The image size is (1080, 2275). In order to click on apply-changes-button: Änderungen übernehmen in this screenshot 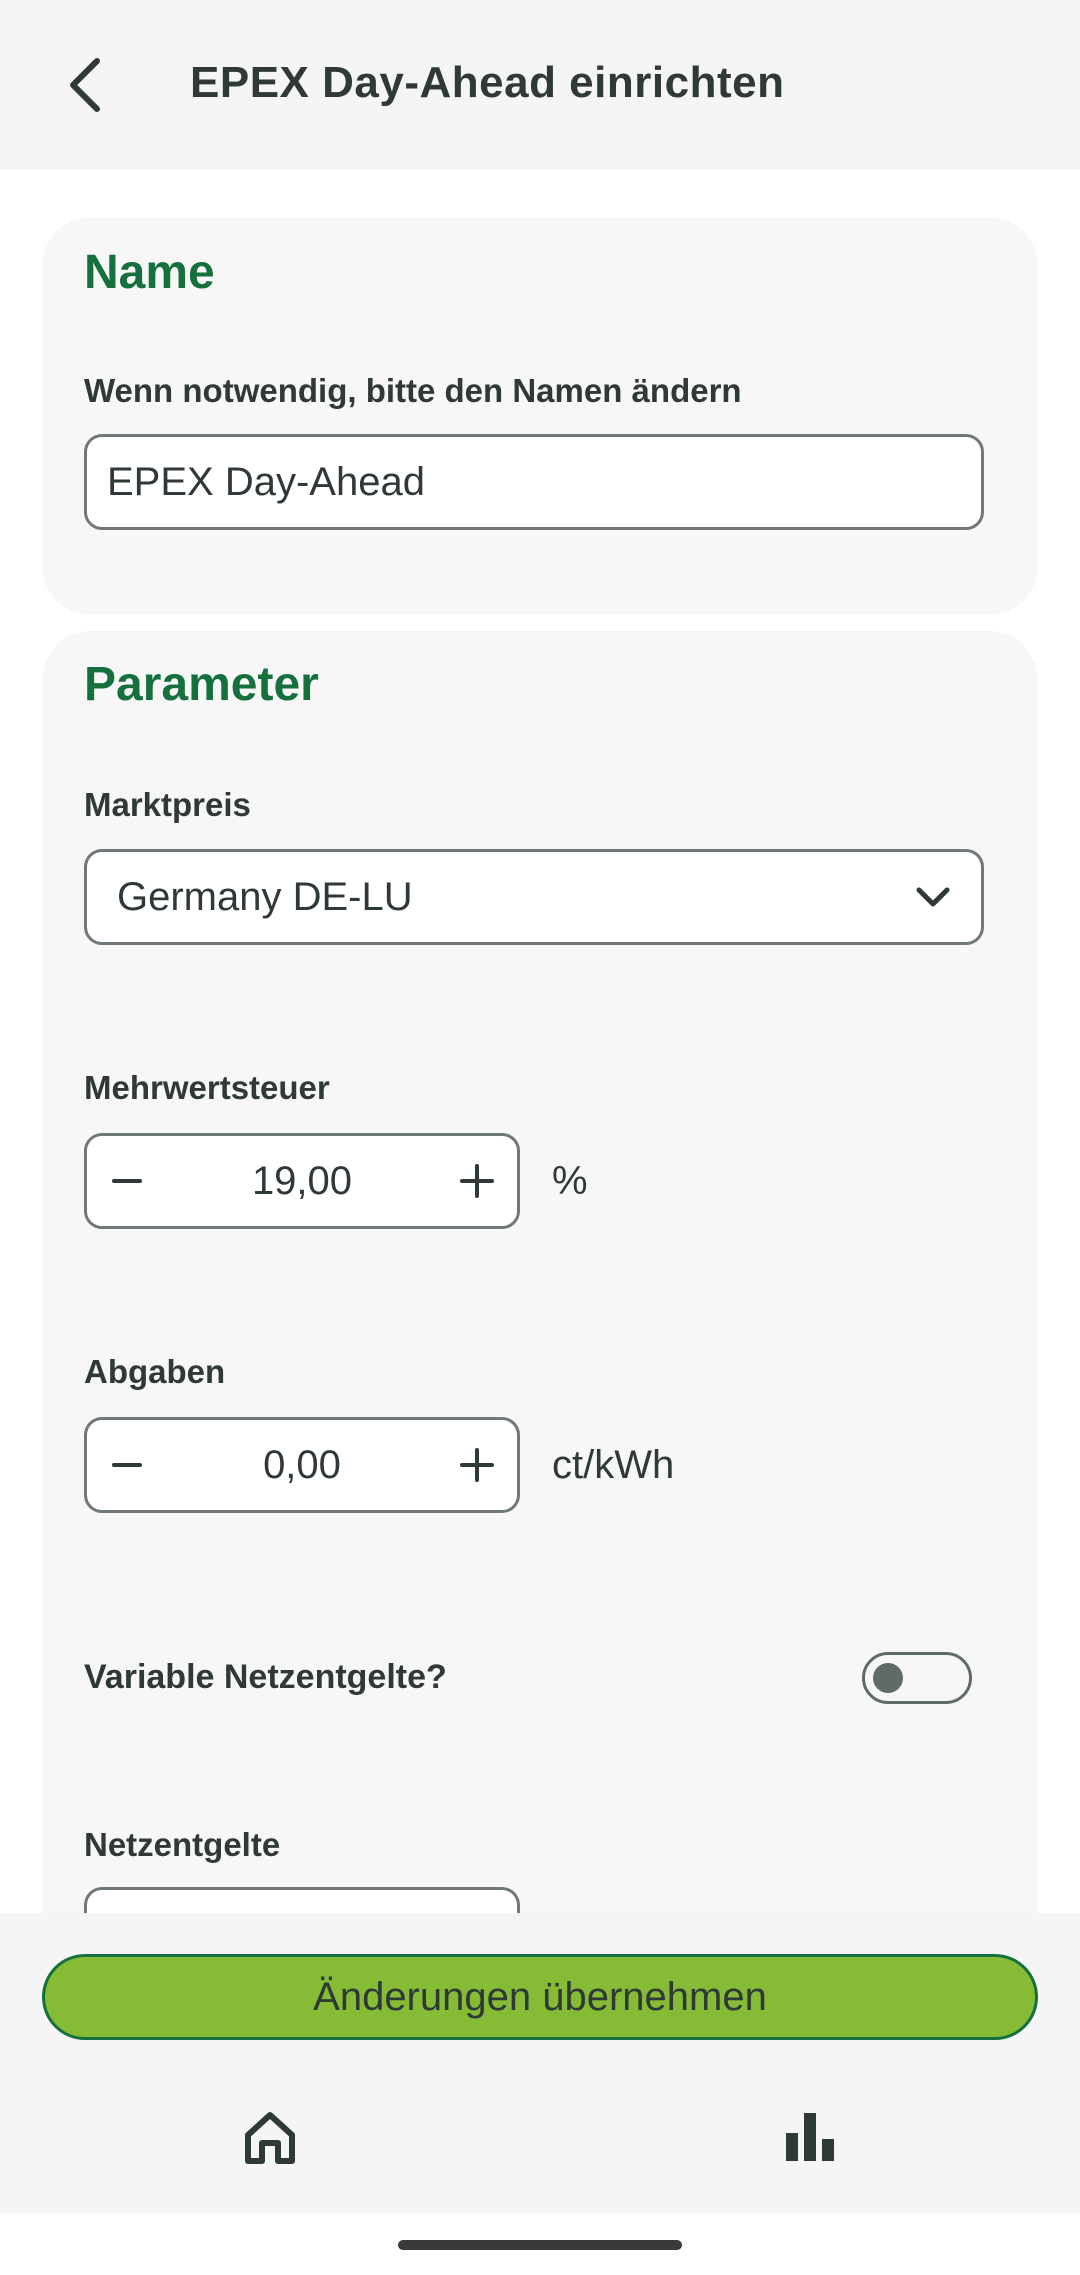, I will do `click(540, 1997)`.